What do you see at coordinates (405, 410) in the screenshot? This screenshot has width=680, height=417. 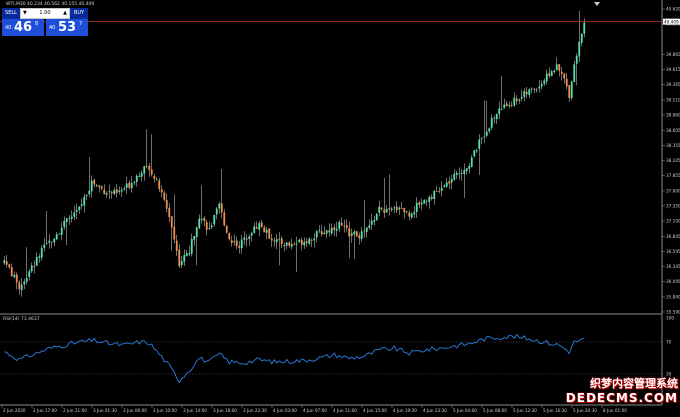 I see `time-label: 4 Jun 19:30` at bounding box center [405, 410].